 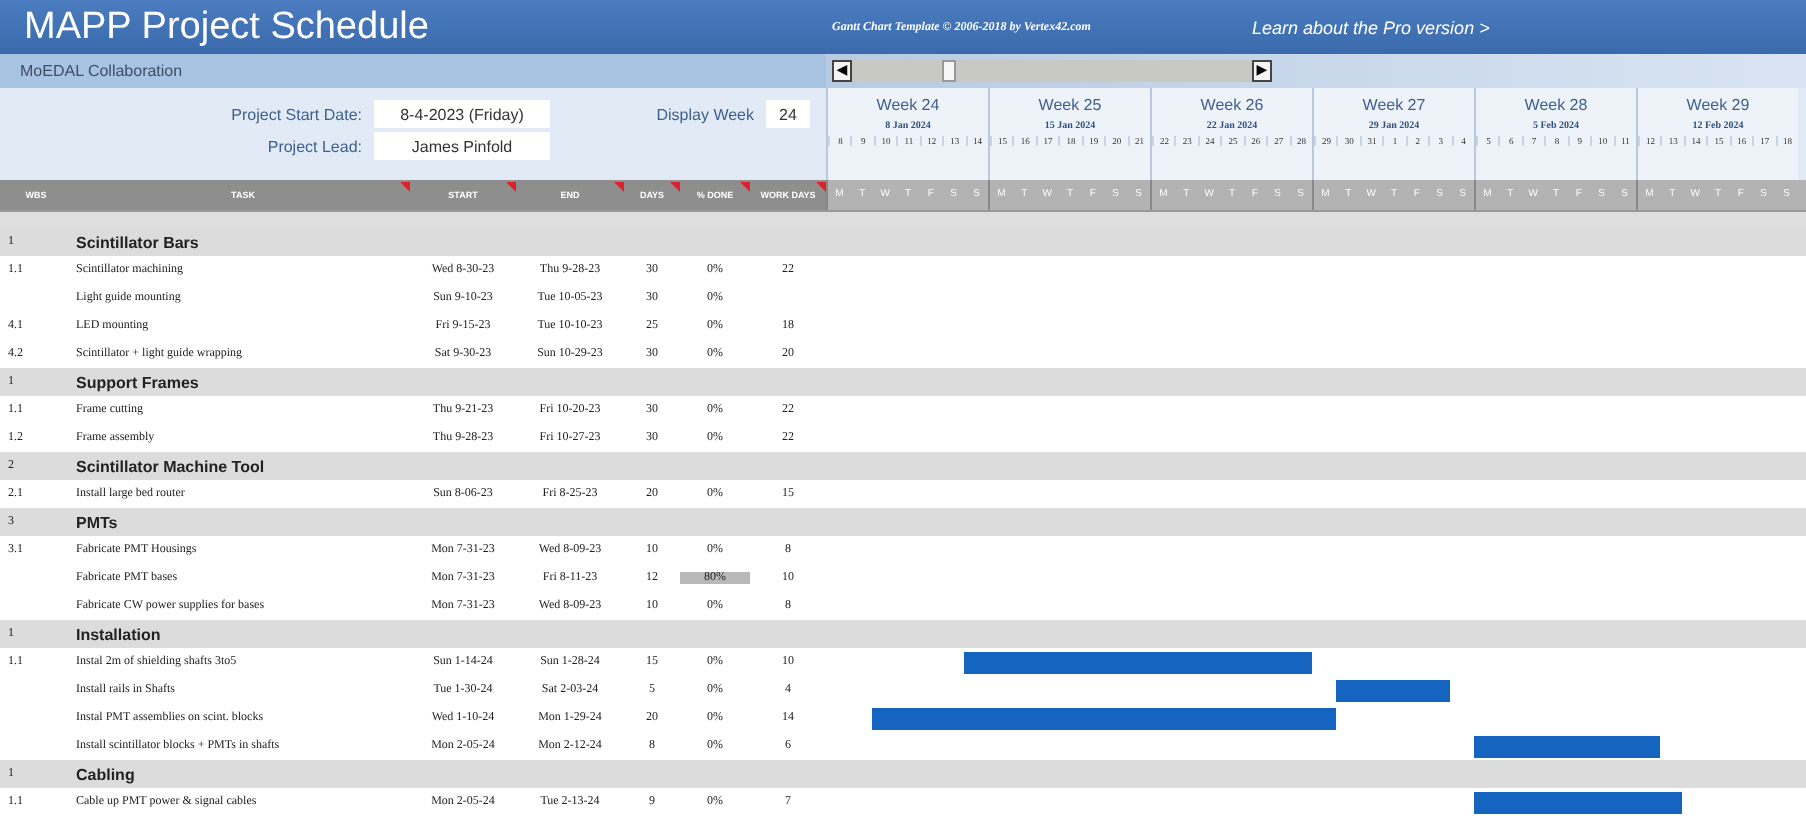 I want to click on field-label: Display Week, so click(x=705, y=114).